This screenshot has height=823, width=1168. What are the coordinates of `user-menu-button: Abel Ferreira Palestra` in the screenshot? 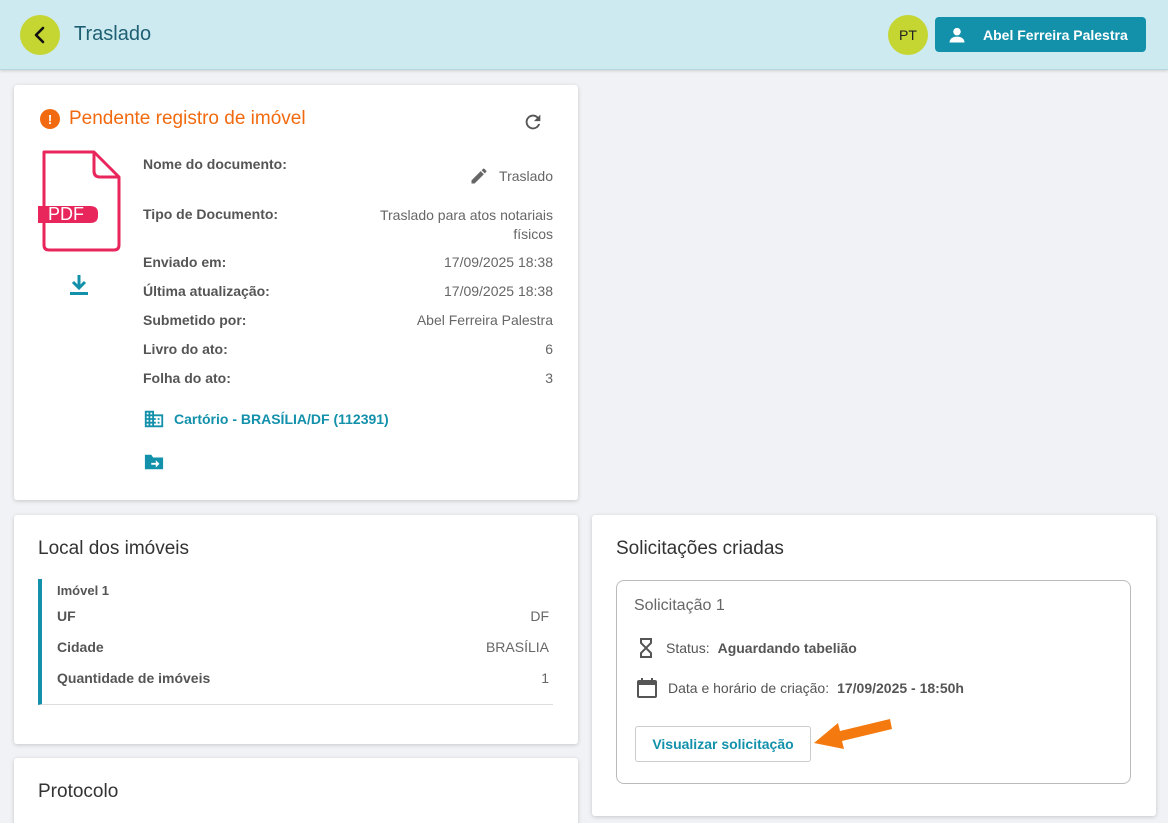 It's located at (1040, 34).